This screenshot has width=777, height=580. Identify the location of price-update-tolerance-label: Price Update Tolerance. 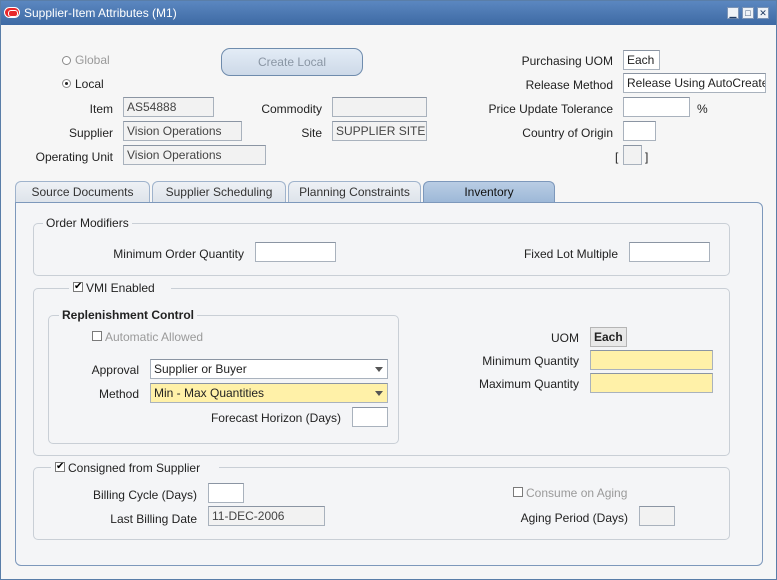
(550, 109).